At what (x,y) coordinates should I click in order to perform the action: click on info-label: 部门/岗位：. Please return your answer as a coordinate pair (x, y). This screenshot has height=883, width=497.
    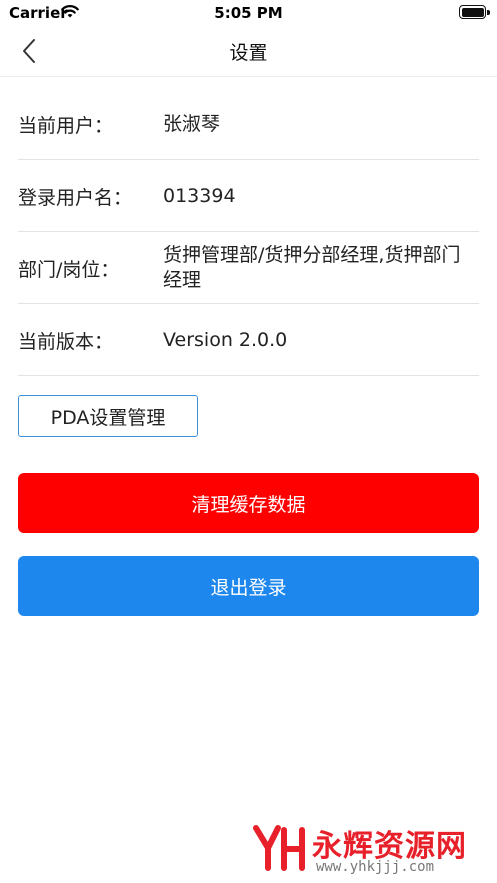
    Looking at the image, I should click on (69, 269).